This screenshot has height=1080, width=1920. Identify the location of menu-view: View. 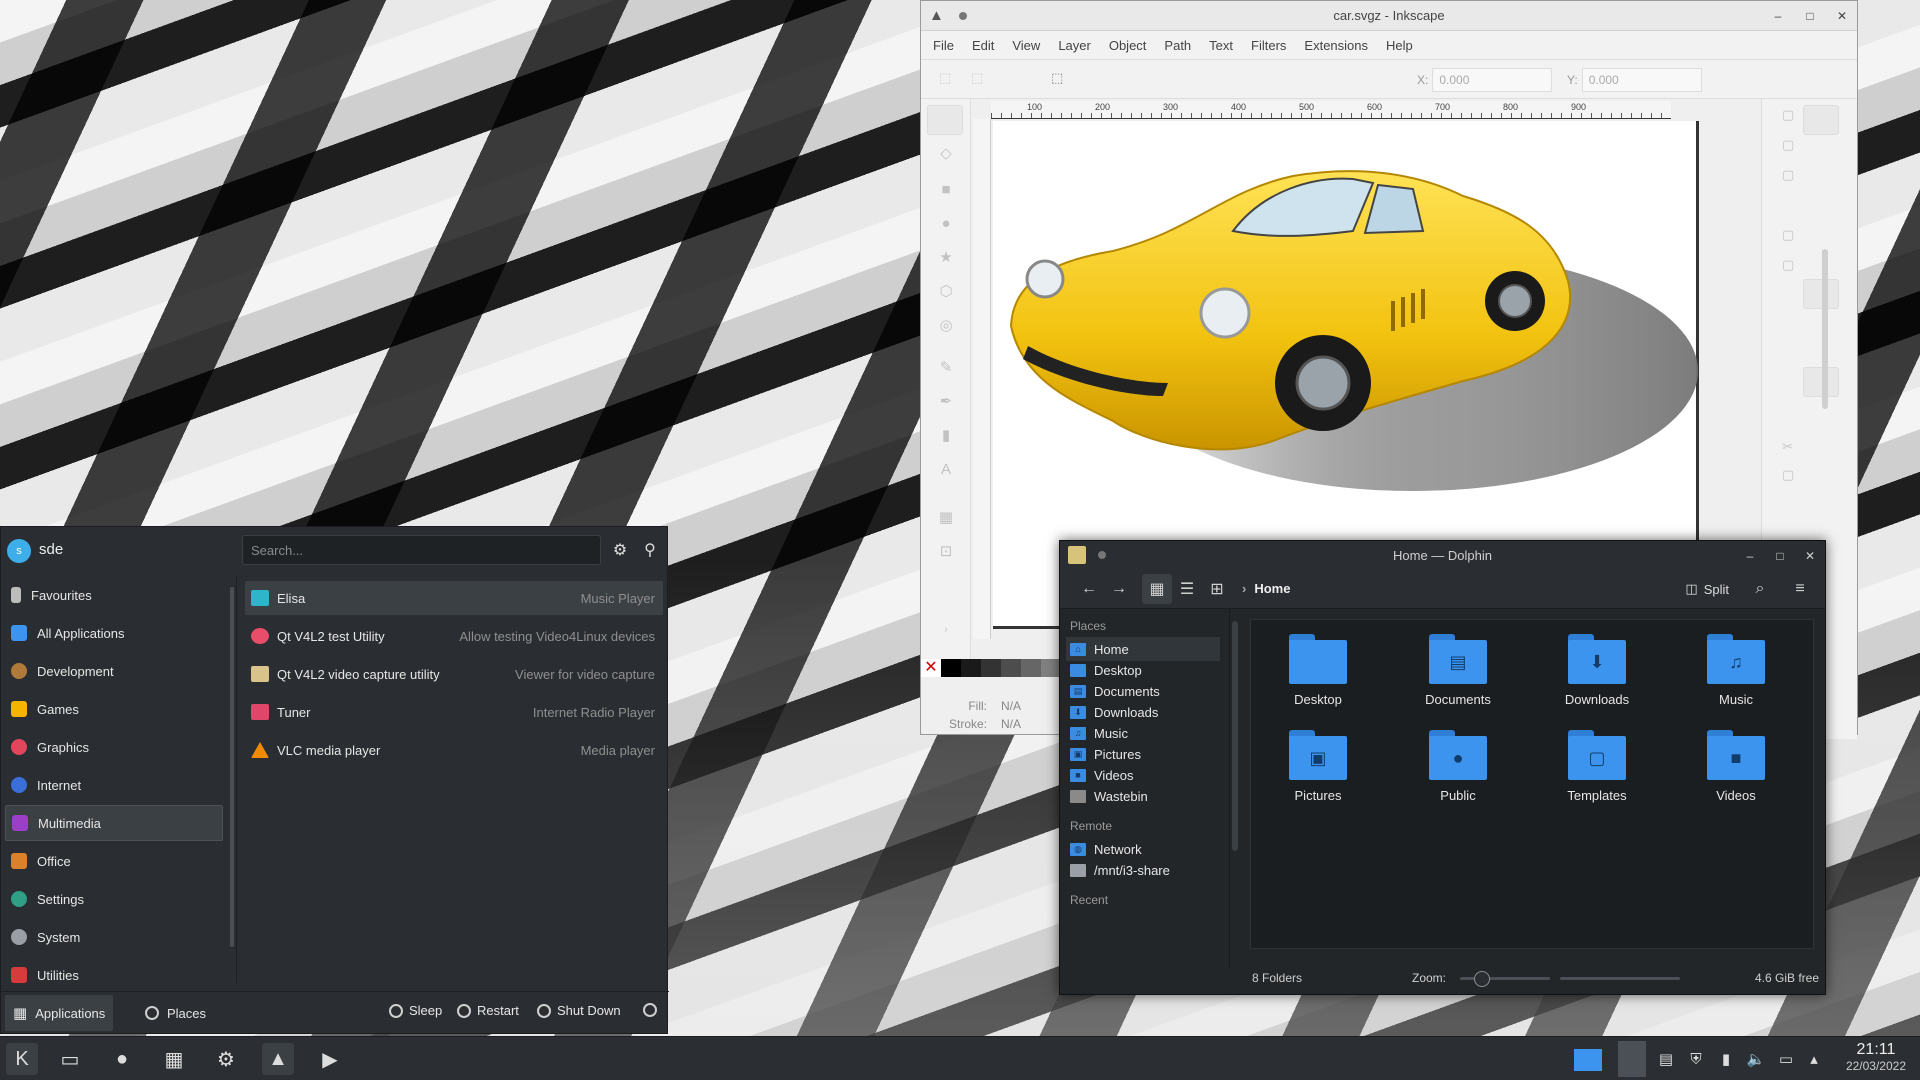
(1026, 45).